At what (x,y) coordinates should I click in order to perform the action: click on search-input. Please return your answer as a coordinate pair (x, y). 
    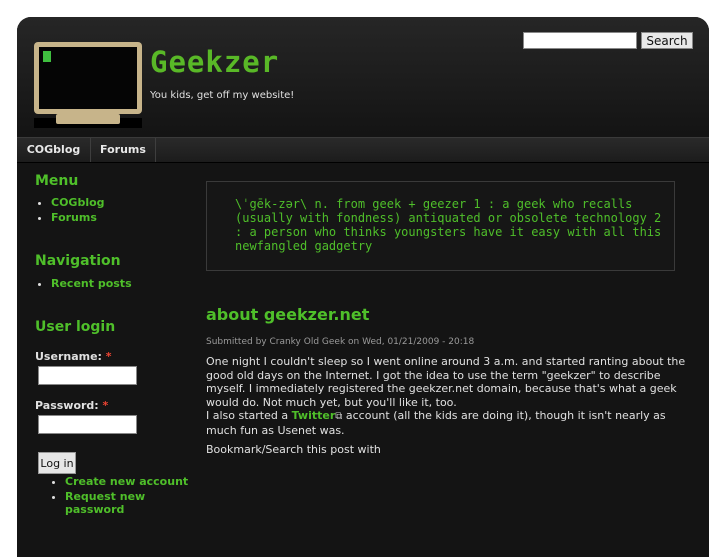
    Looking at the image, I should click on (580, 40).